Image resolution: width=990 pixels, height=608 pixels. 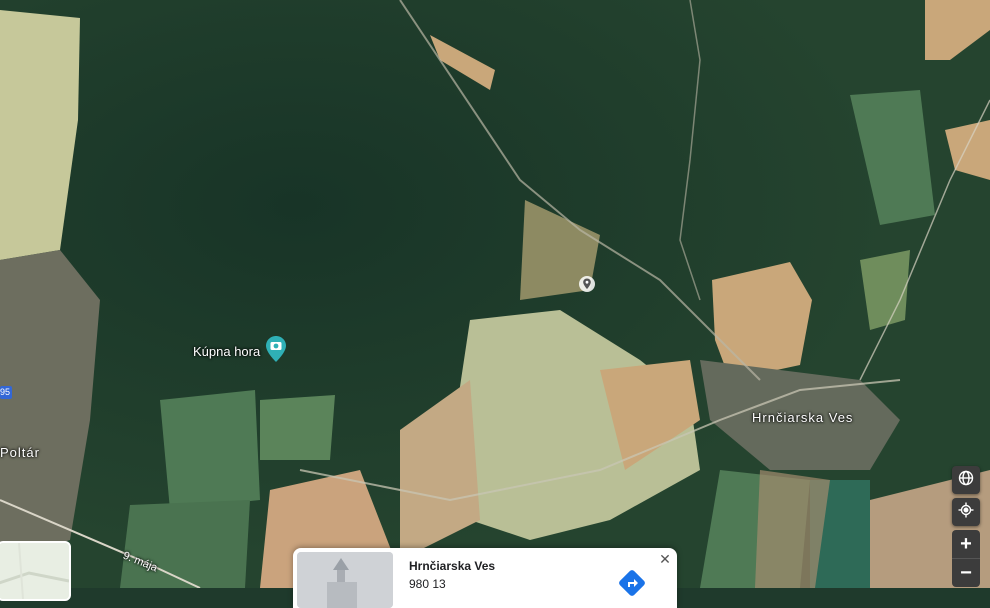 I want to click on directions-button, so click(x=632, y=585).